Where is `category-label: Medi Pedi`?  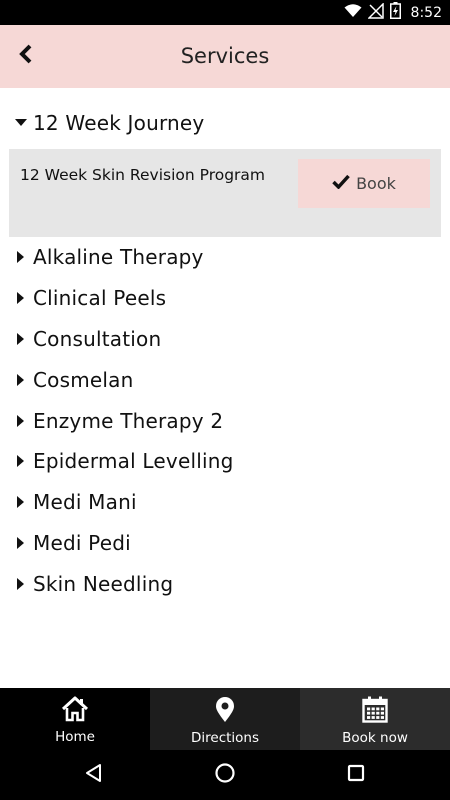 category-label: Medi Pedi is located at coordinates (82, 542).